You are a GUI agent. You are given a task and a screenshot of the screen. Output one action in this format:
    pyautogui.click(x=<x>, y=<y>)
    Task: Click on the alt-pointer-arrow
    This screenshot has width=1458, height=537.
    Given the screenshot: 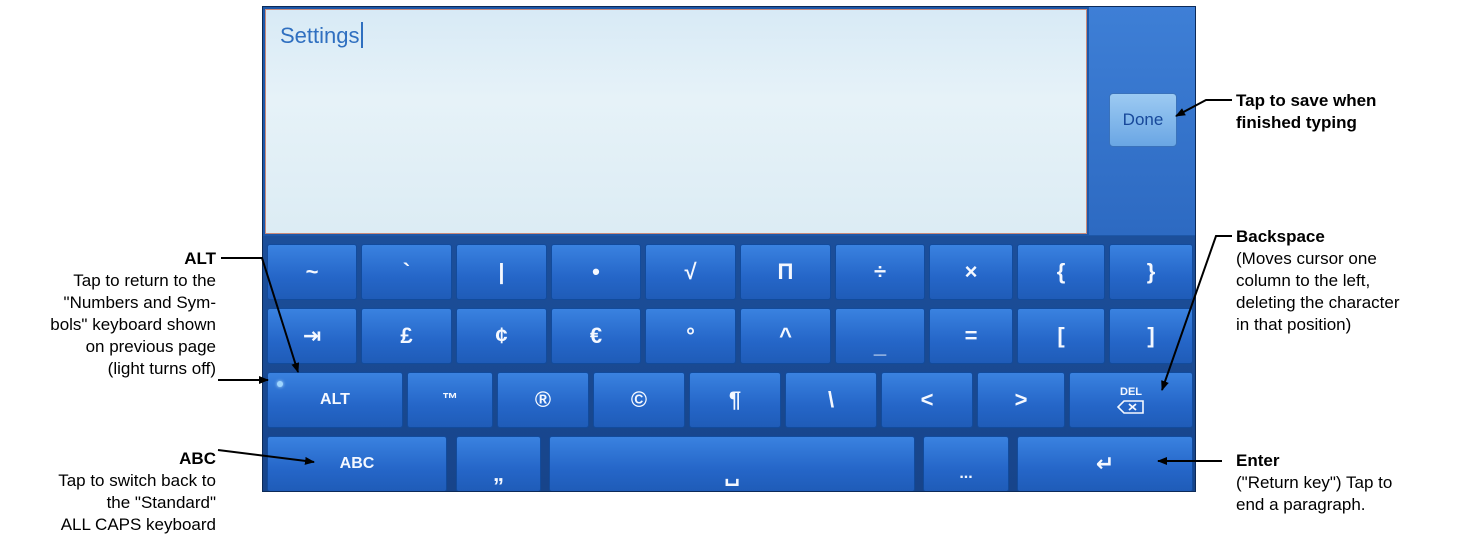 What is the action you would take?
    pyautogui.click(x=260, y=315)
    